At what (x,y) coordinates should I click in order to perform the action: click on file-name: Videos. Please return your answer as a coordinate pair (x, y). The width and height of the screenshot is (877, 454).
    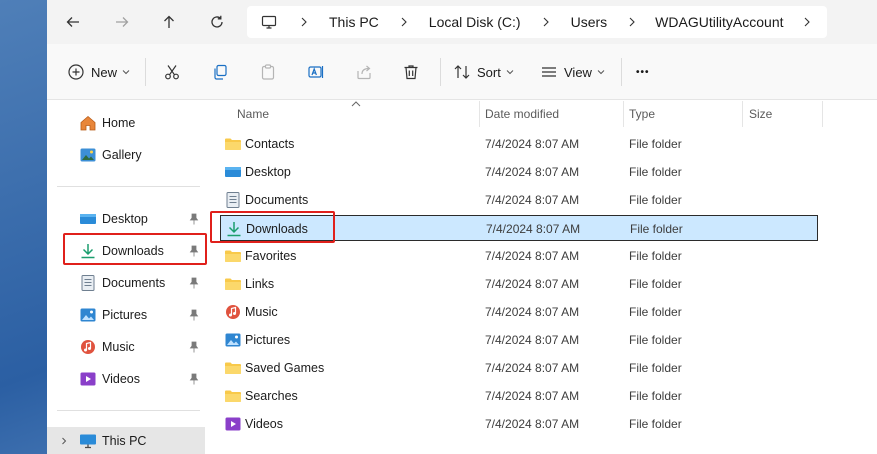
    Looking at the image, I should click on (264, 424).